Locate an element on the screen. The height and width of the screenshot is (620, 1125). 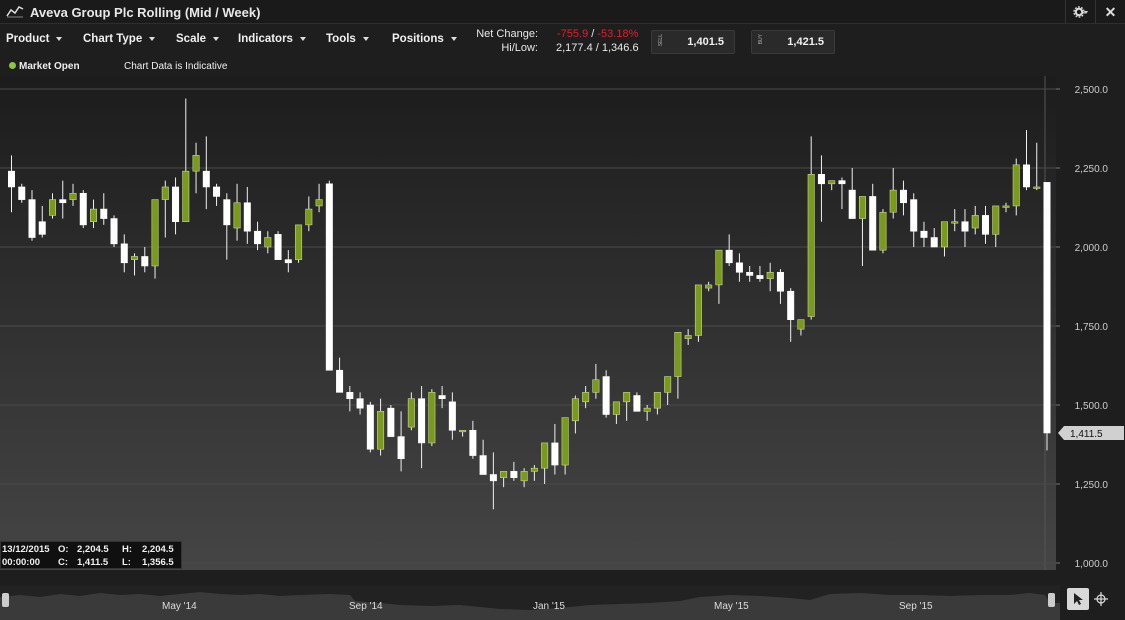
hilow-label: Hi/Low: is located at coordinates (519, 48).